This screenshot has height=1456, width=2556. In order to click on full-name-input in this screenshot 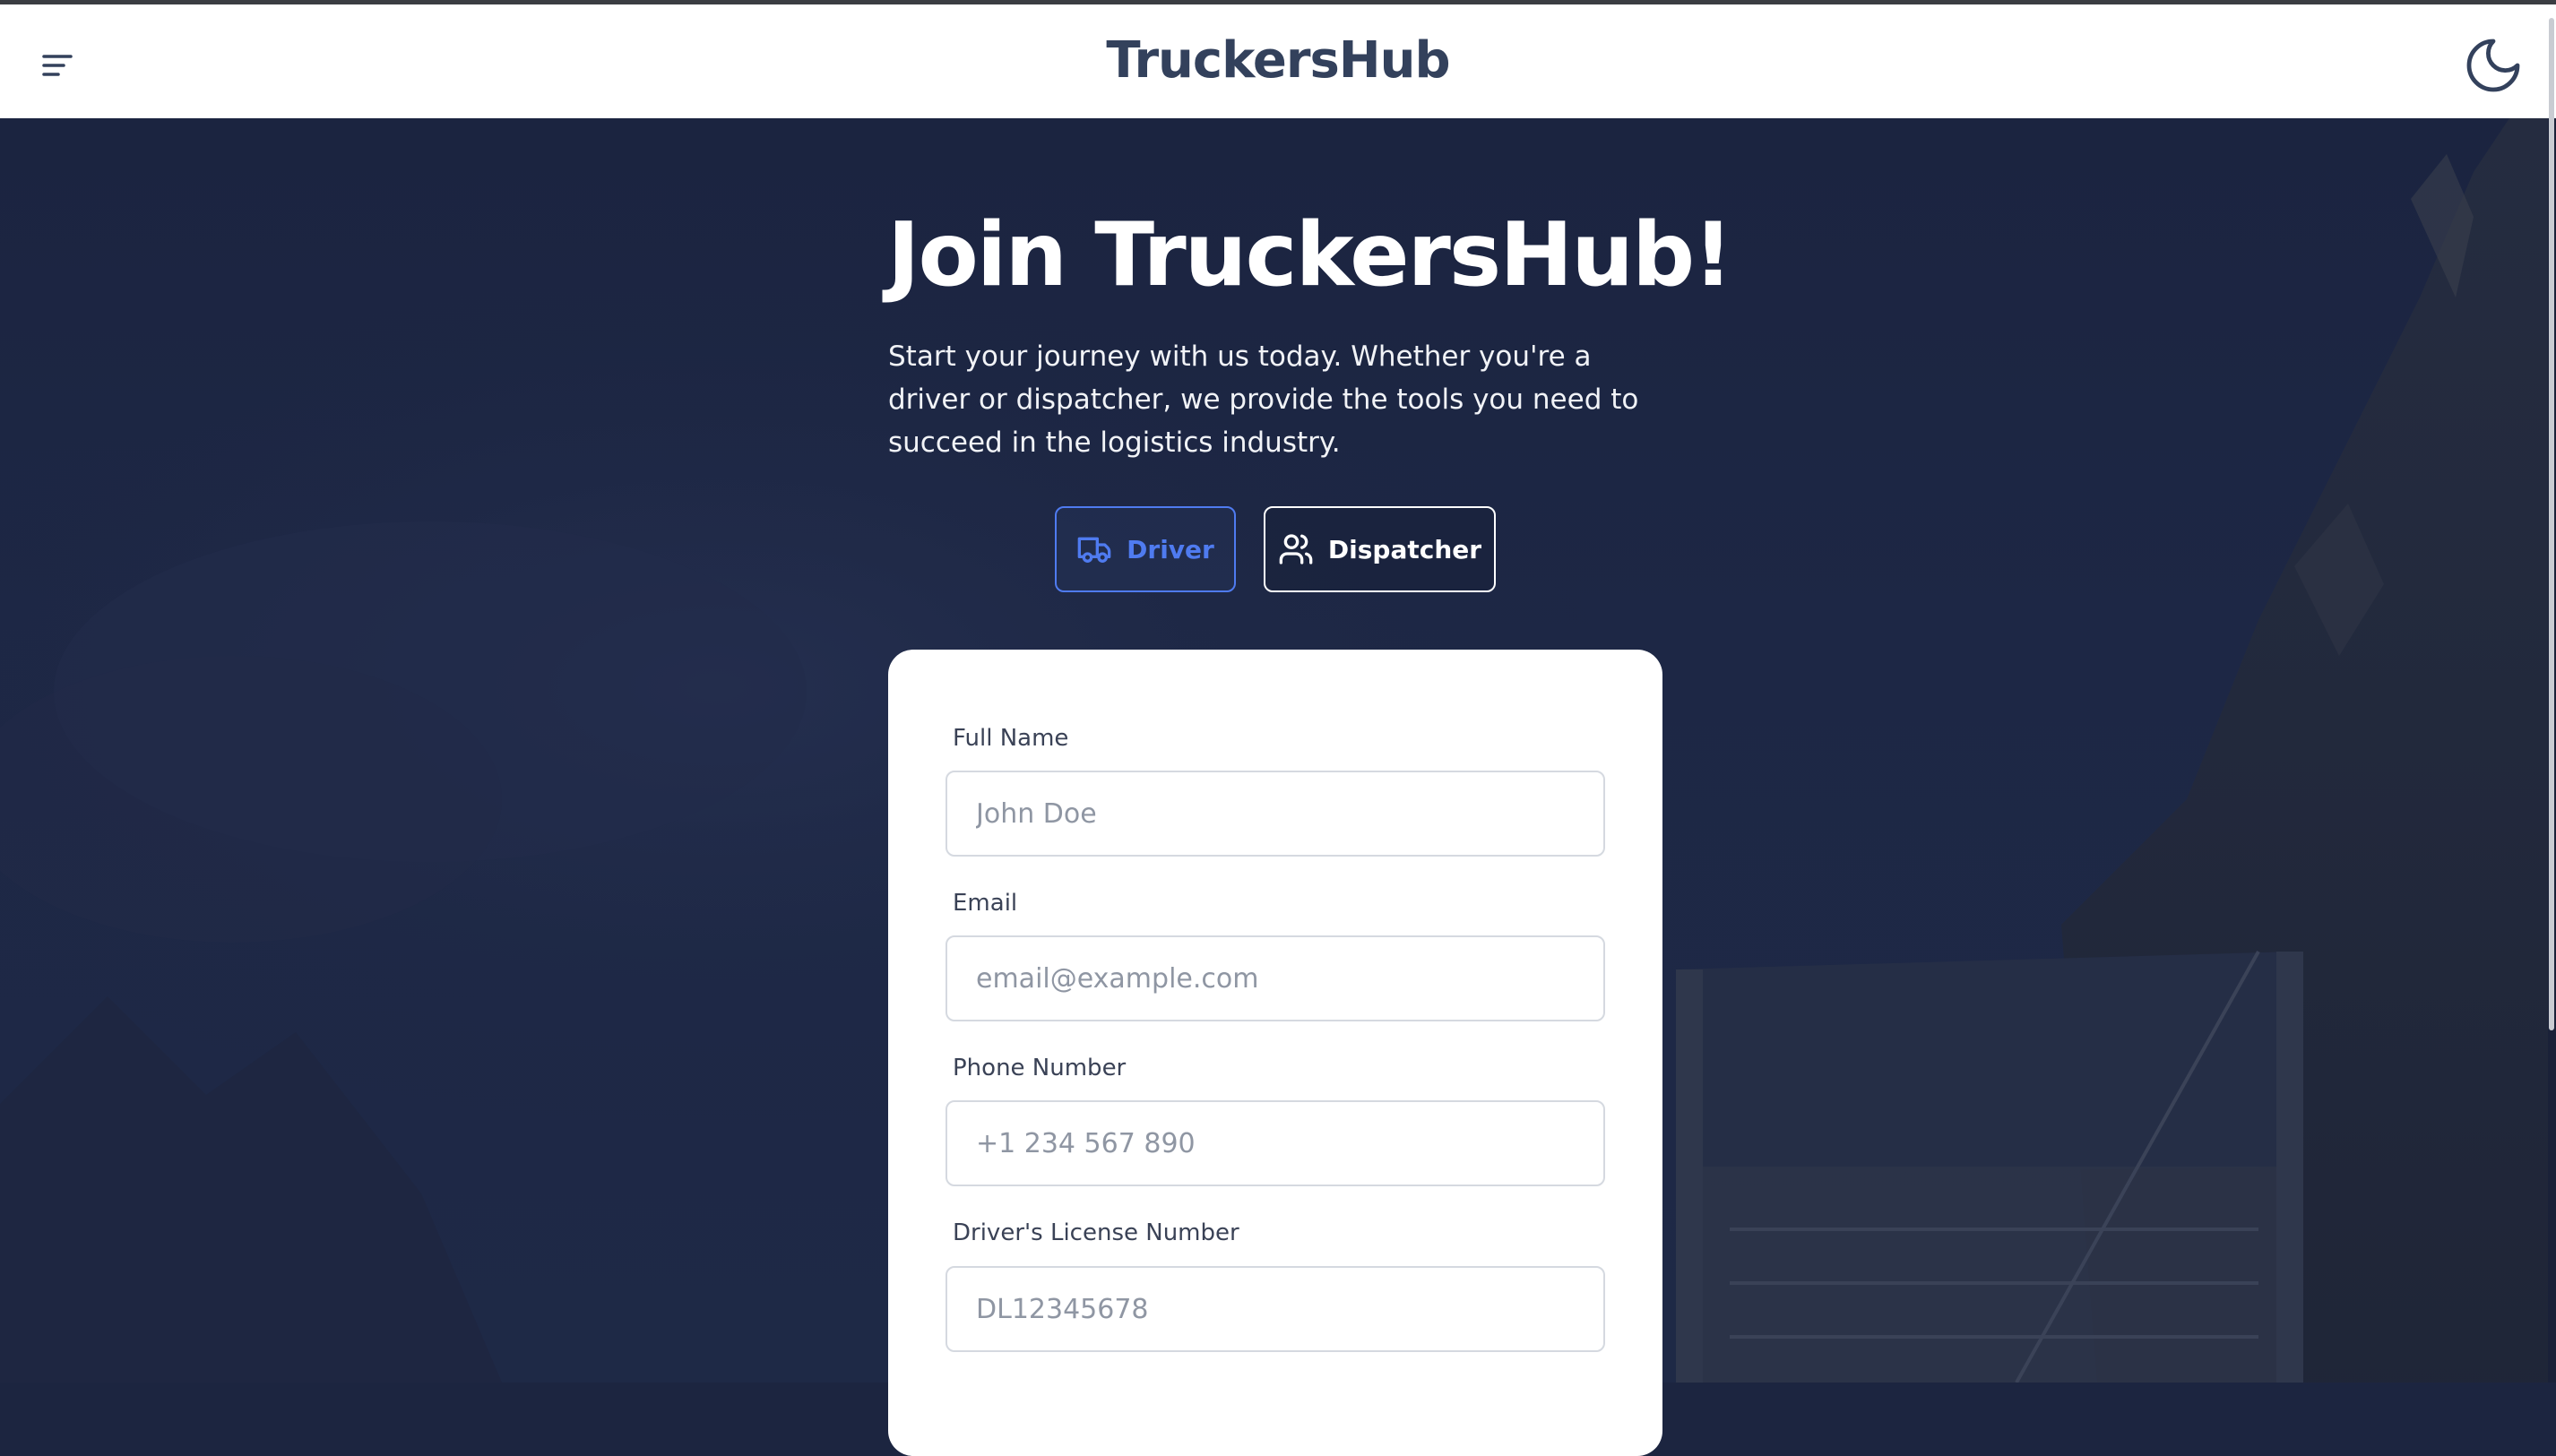, I will do `click(1275, 814)`.